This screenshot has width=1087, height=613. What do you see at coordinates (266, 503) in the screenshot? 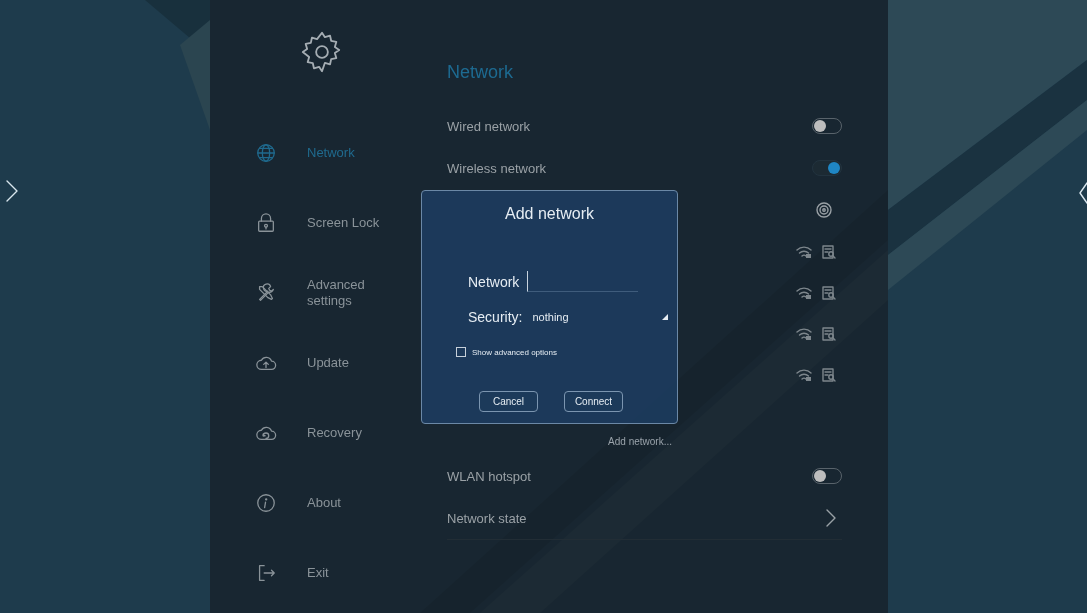
I see `info-icon` at bounding box center [266, 503].